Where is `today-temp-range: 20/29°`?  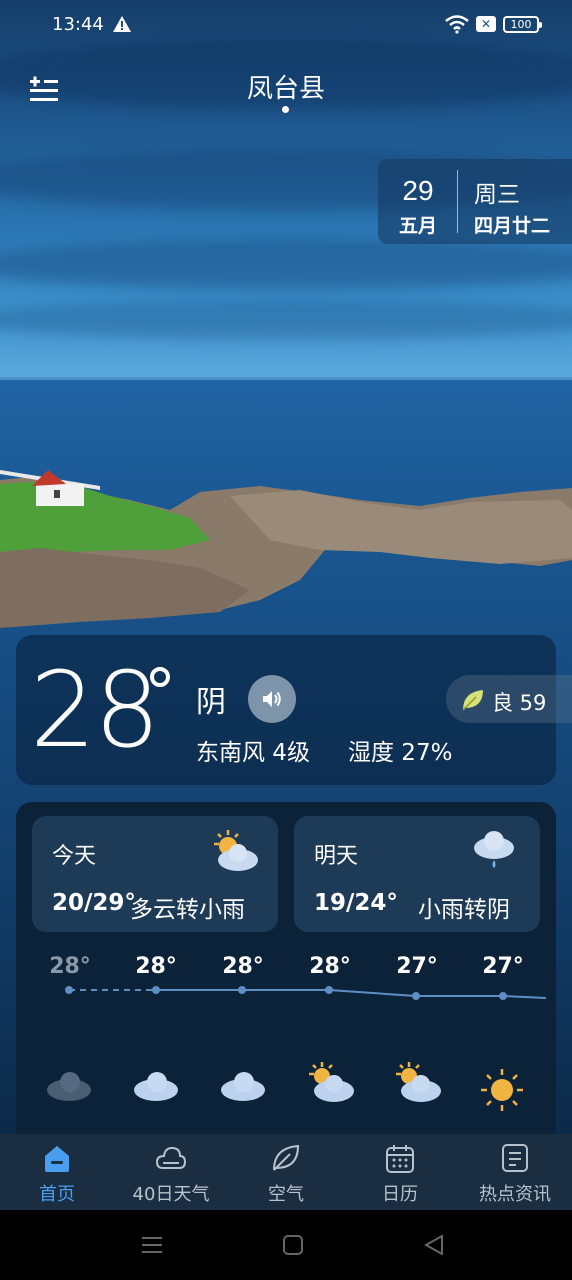
today-temp-range: 20/29° is located at coordinates (94, 903).